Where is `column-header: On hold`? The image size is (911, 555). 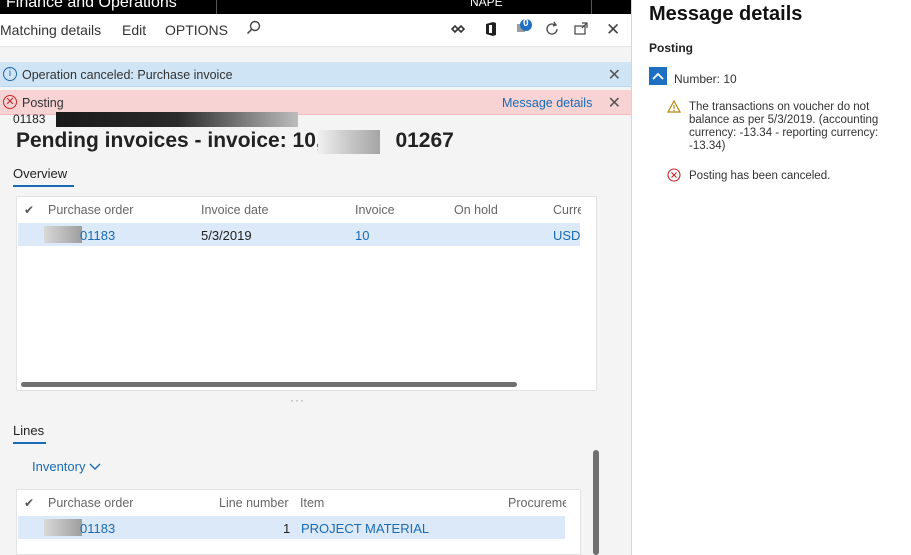 column-header: On hold is located at coordinates (476, 210).